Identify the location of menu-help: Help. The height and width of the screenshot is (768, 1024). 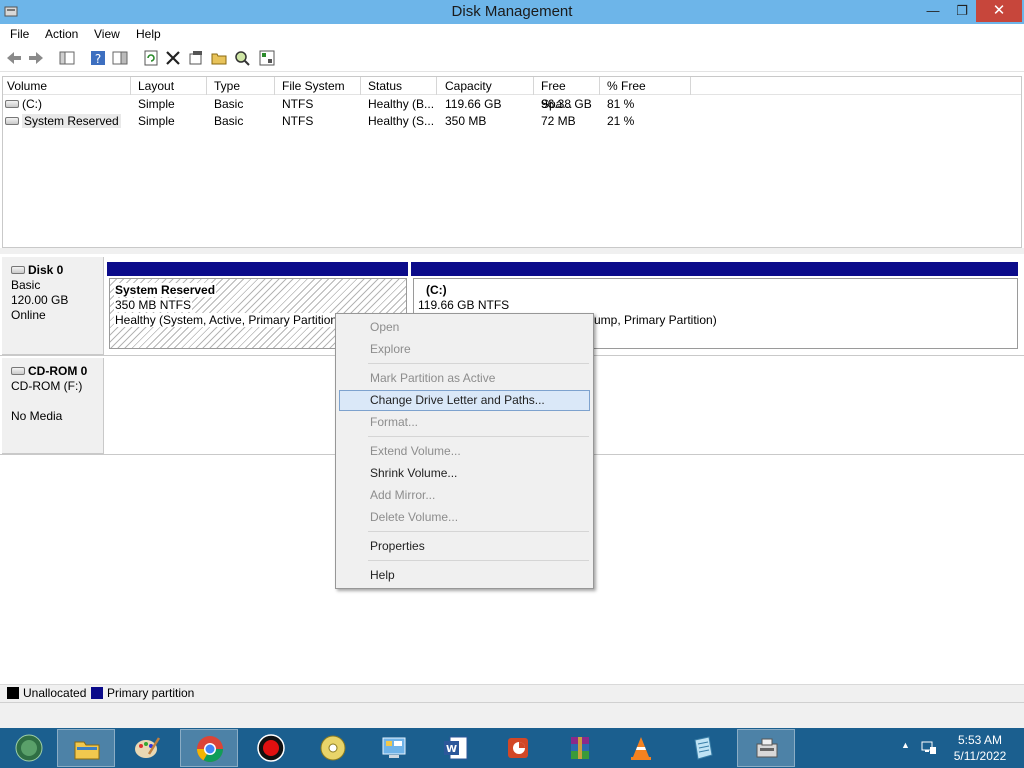
(148, 34).